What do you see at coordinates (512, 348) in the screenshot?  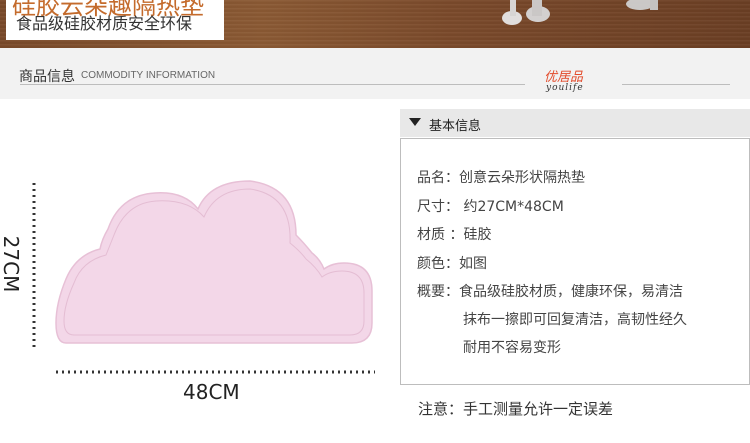 I see `spec-summary-line-3: 耐用不容易变形` at bounding box center [512, 348].